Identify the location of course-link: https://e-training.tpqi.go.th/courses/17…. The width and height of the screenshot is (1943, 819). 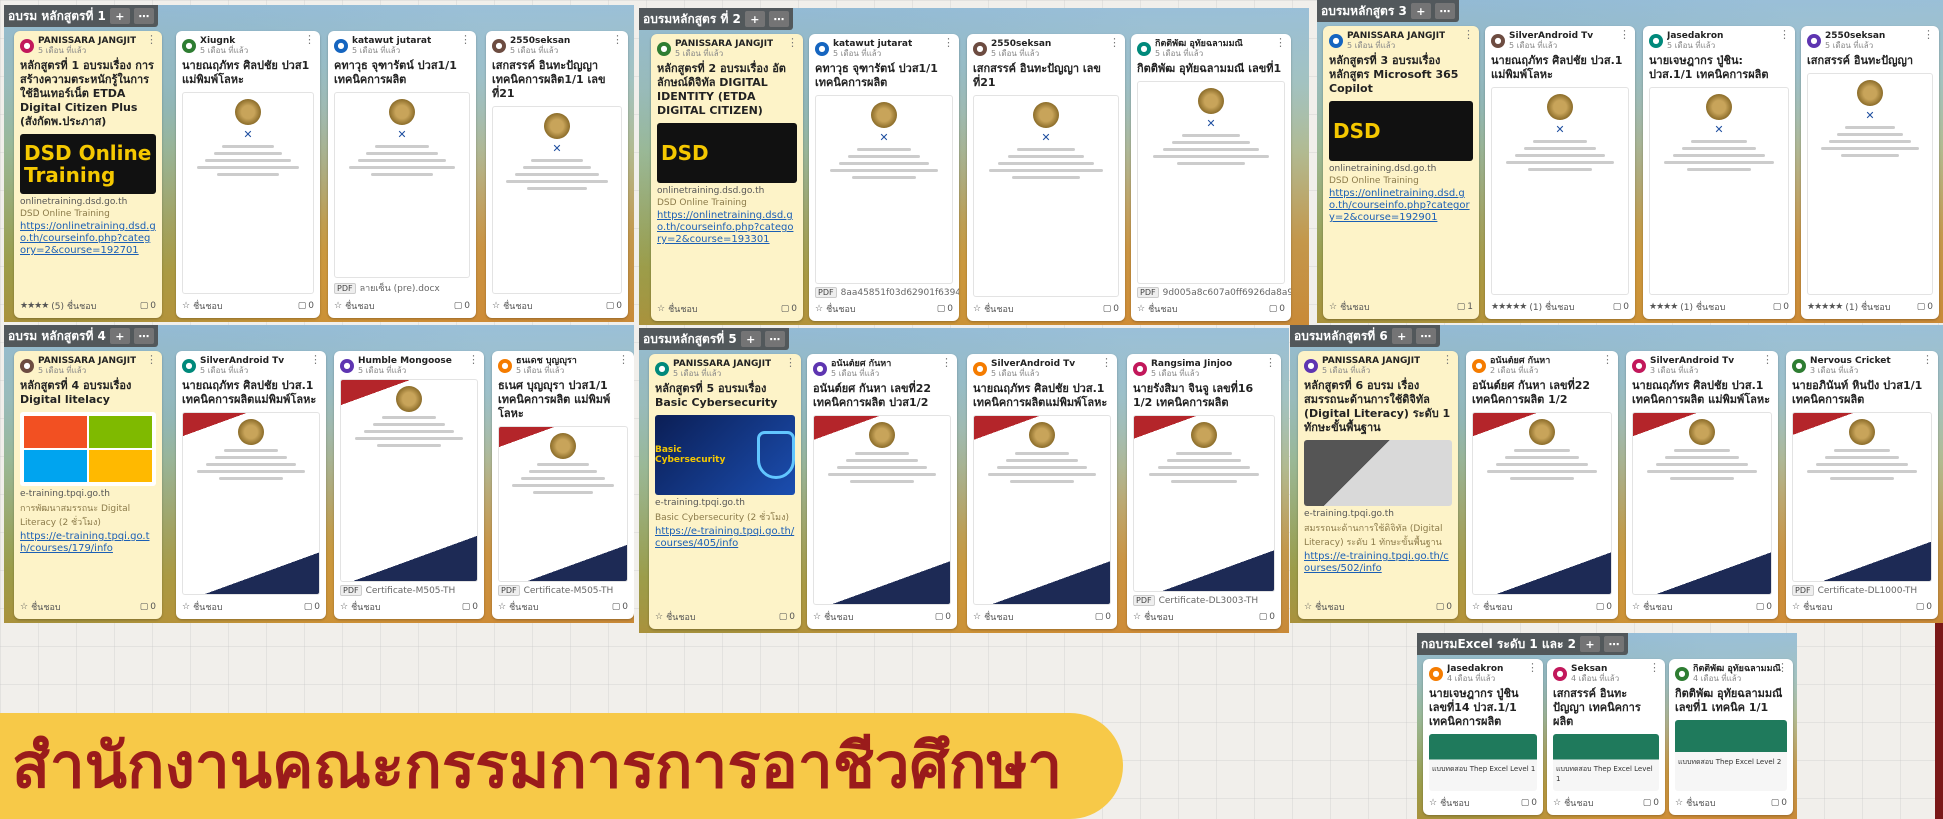
(88, 543).